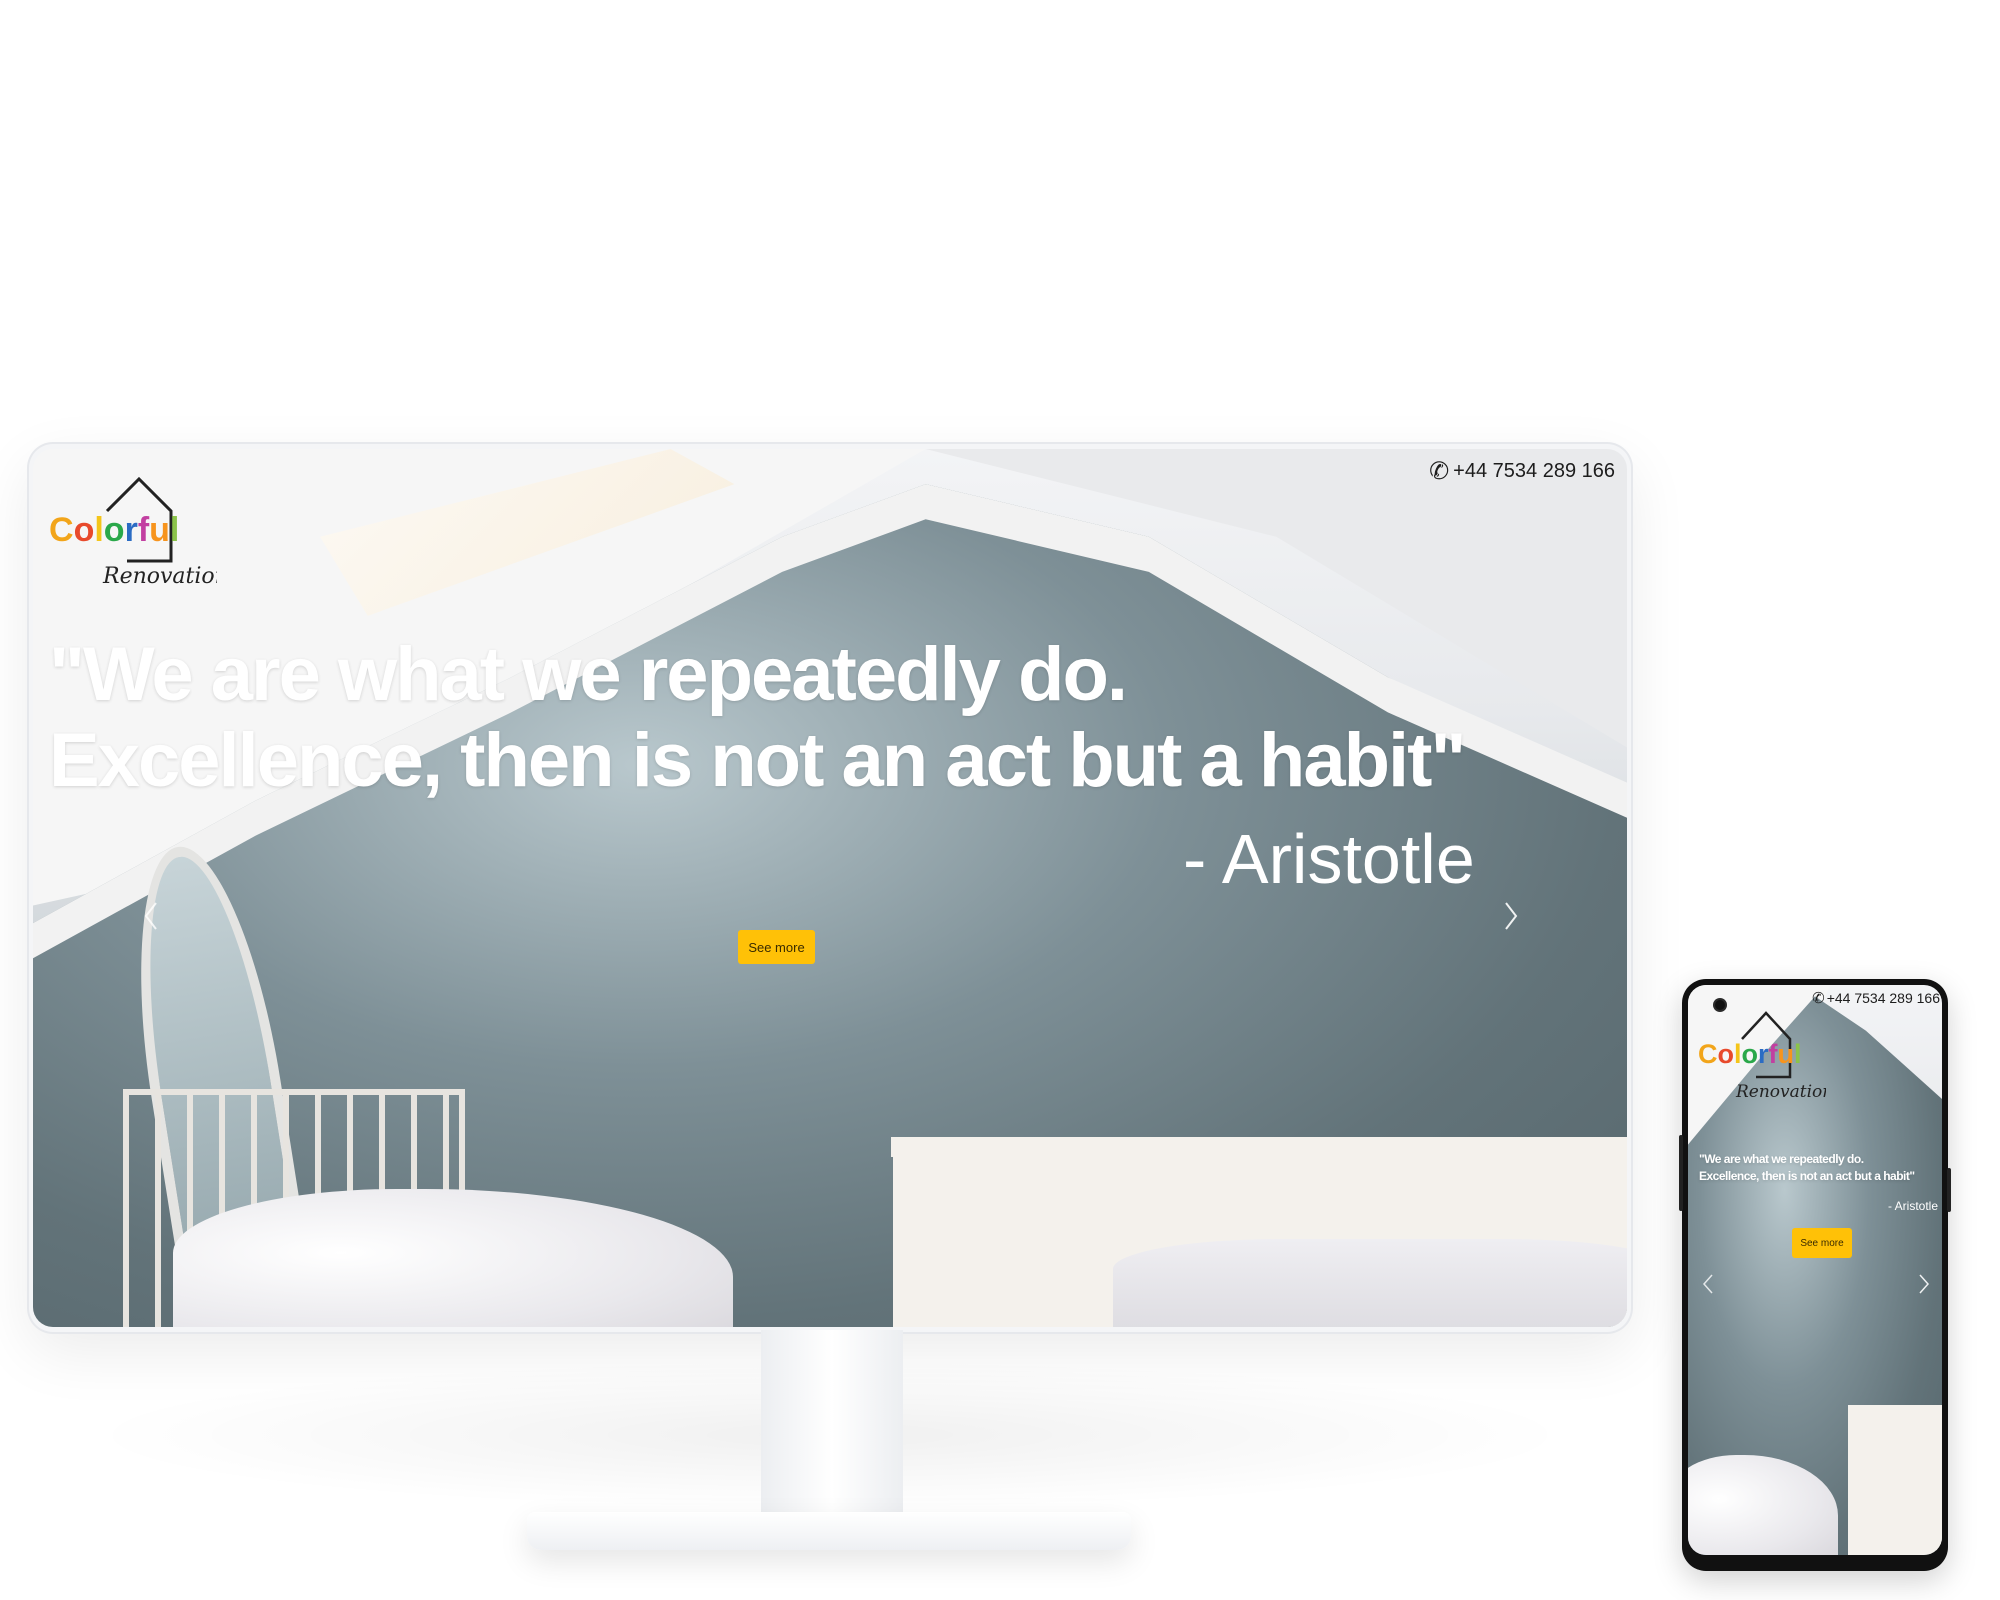 The image size is (2000, 1600). I want to click on see-more-button: See more, so click(776, 947).